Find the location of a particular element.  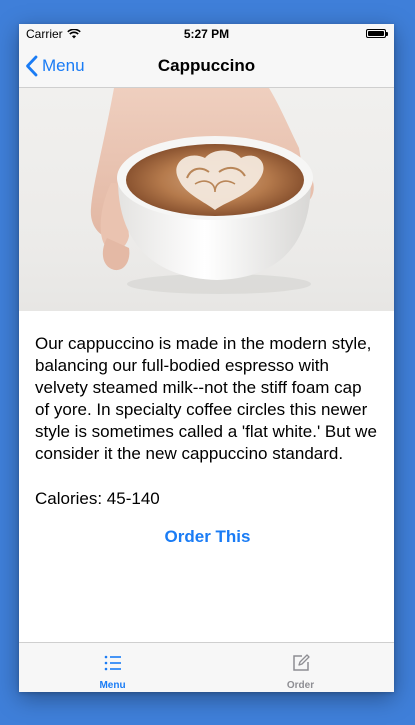

navigation-bar: Menu Cappuccino is located at coordinates (206, 66).